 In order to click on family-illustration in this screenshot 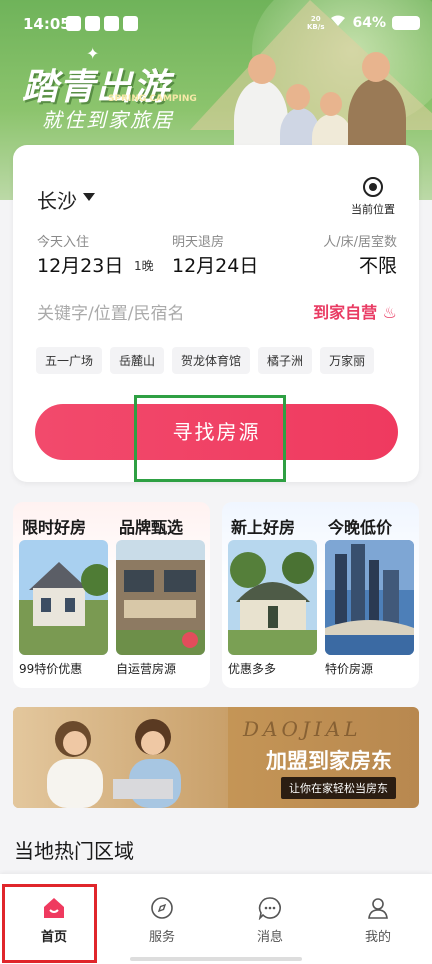, I will do `click(320, 100)`.